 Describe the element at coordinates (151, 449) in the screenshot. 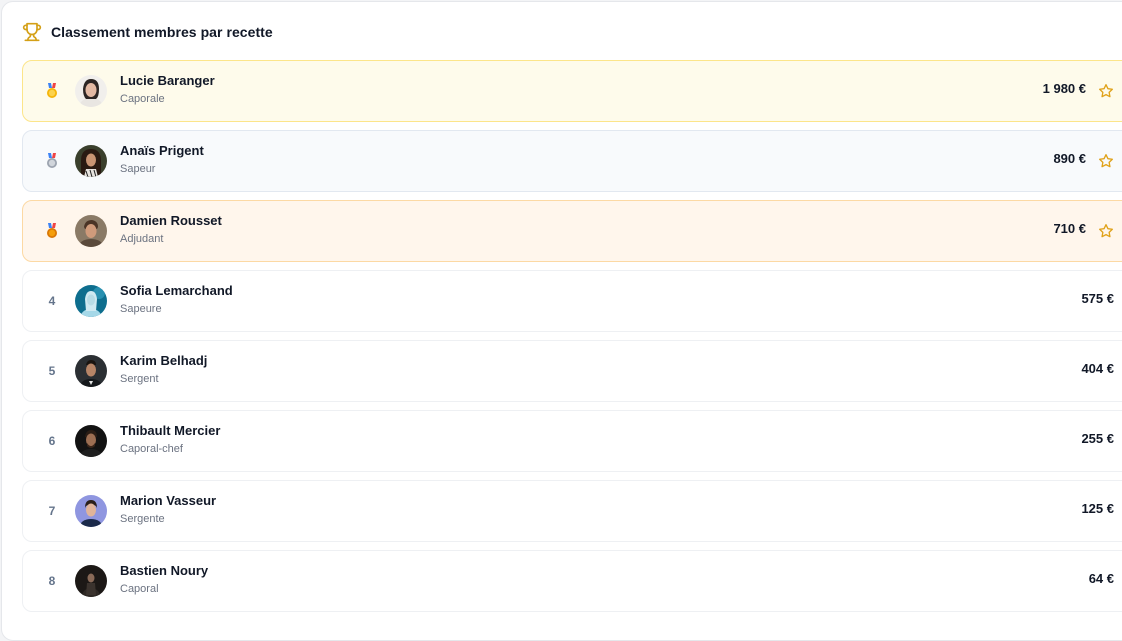

I see `member-role: Caporal-chef` at that location.